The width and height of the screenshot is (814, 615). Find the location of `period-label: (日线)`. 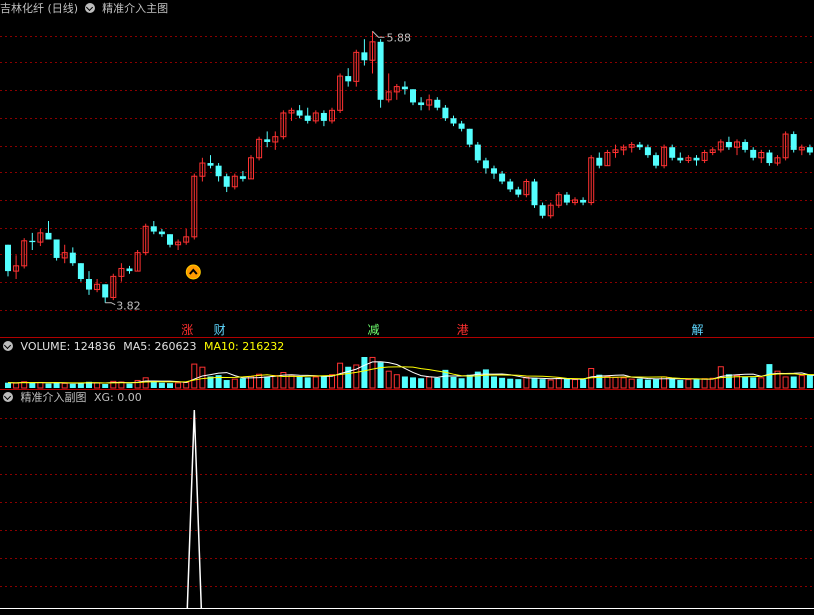

period-label: (日线) is located at coordinates (63, 8).